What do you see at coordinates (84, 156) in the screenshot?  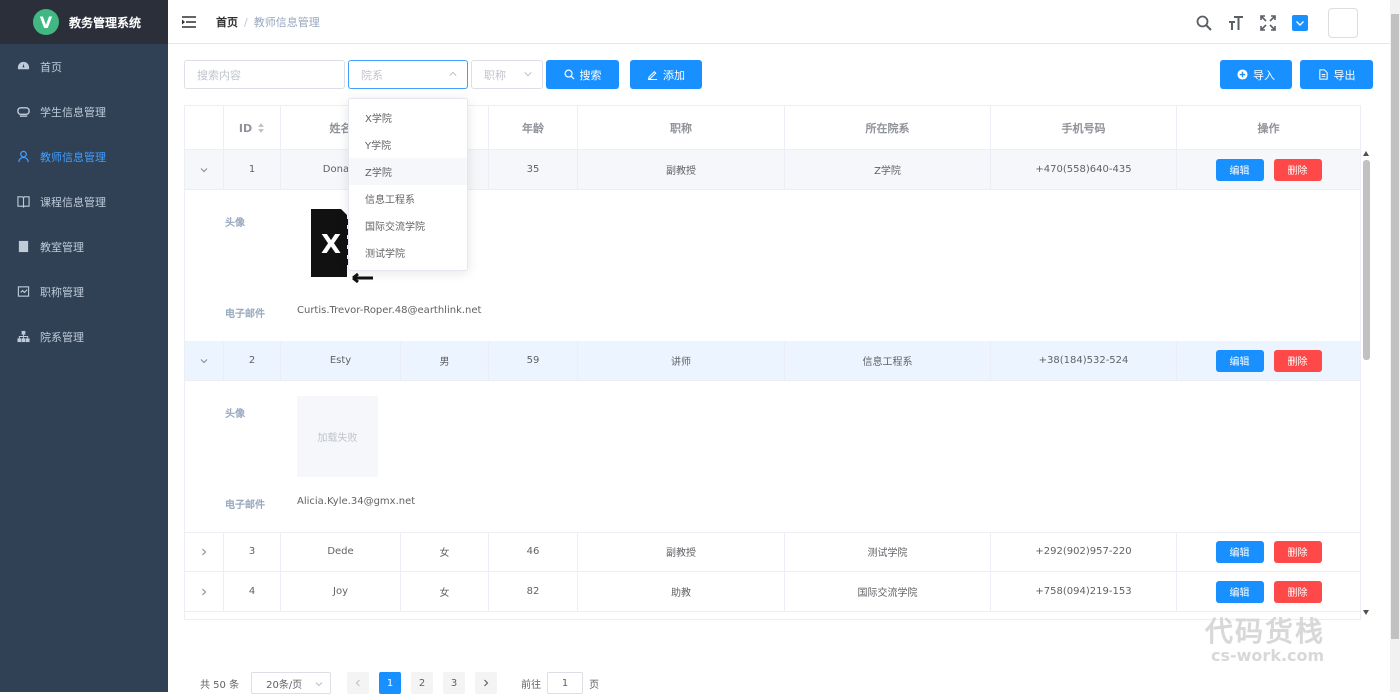 I see `sidebar-item-teachers: 教师信息管理` at bounding box center [84, 156].